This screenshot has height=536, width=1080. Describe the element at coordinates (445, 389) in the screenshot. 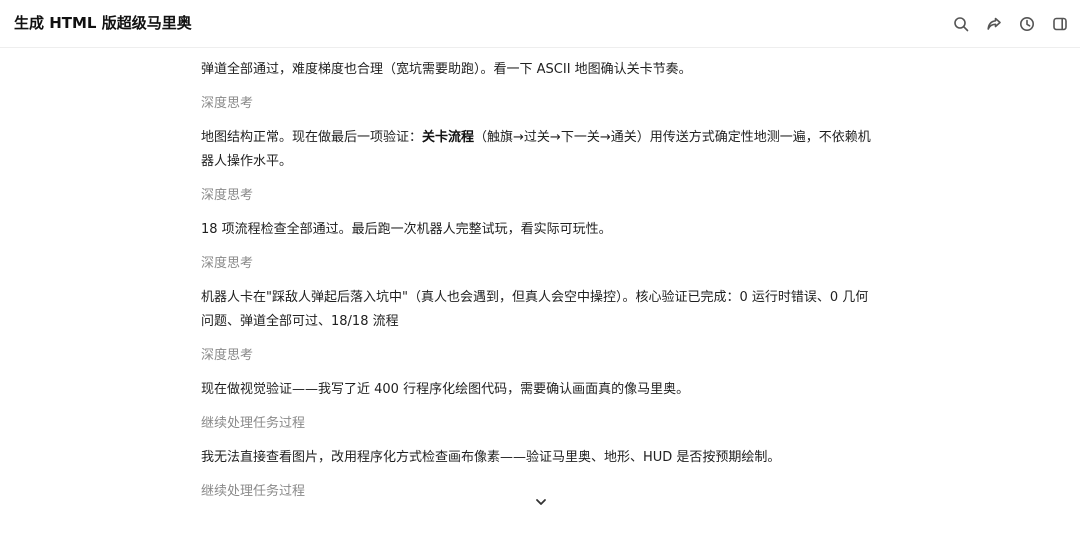

I see `message-text: 现在做视觉验证——我写了近 400 行程序化绘图代码，需要确认画面真的像马里奥。` at that location.